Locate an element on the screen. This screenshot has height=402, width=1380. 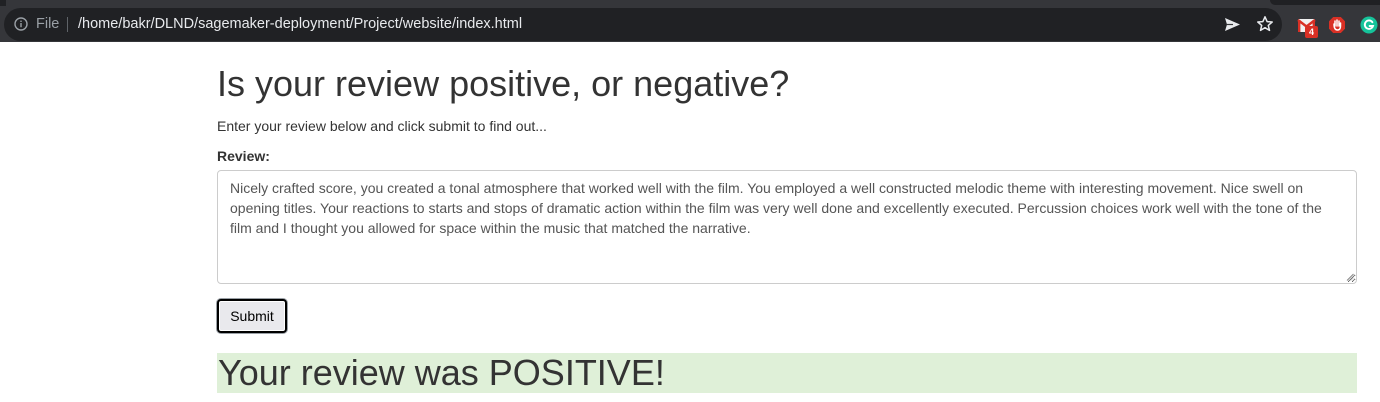
page-title: Is your review positive, or negative? is located at coordinates (503, 83).